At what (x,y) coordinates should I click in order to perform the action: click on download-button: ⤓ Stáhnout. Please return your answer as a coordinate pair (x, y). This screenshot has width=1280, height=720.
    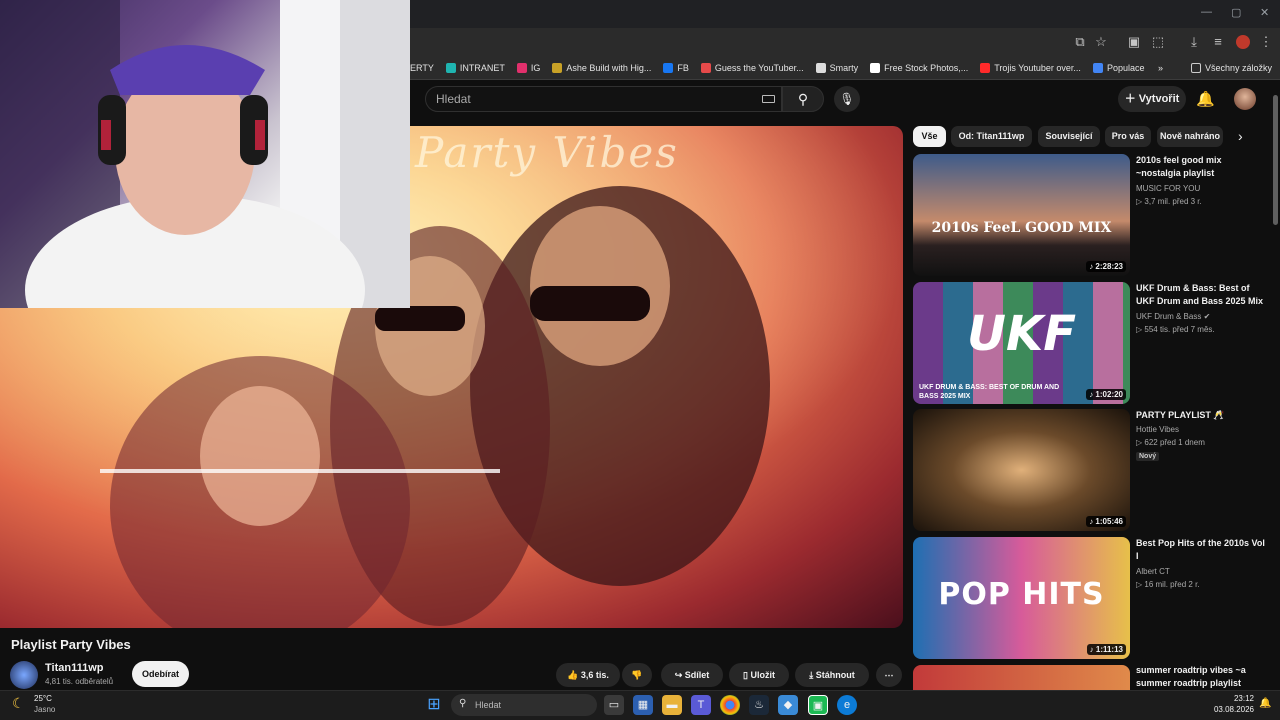
    Looking at the image, I should click on (832, 675).